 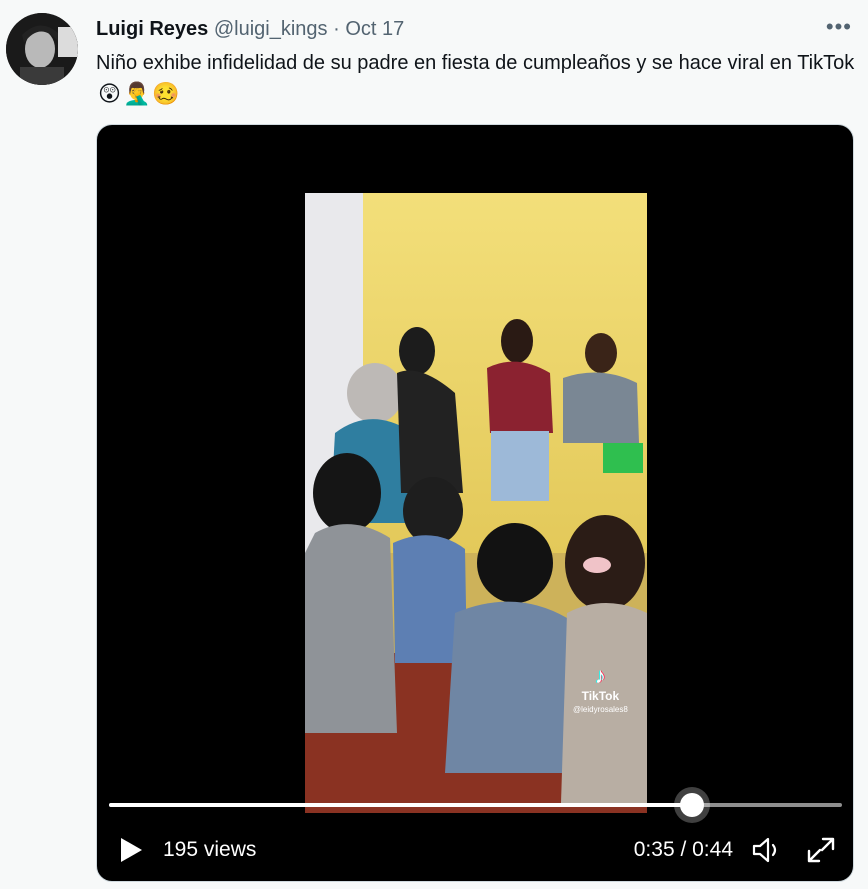 I want to click on tiktok-watermark: ♪ TikTok @leidyrosales8, so click(x=600, y=688).